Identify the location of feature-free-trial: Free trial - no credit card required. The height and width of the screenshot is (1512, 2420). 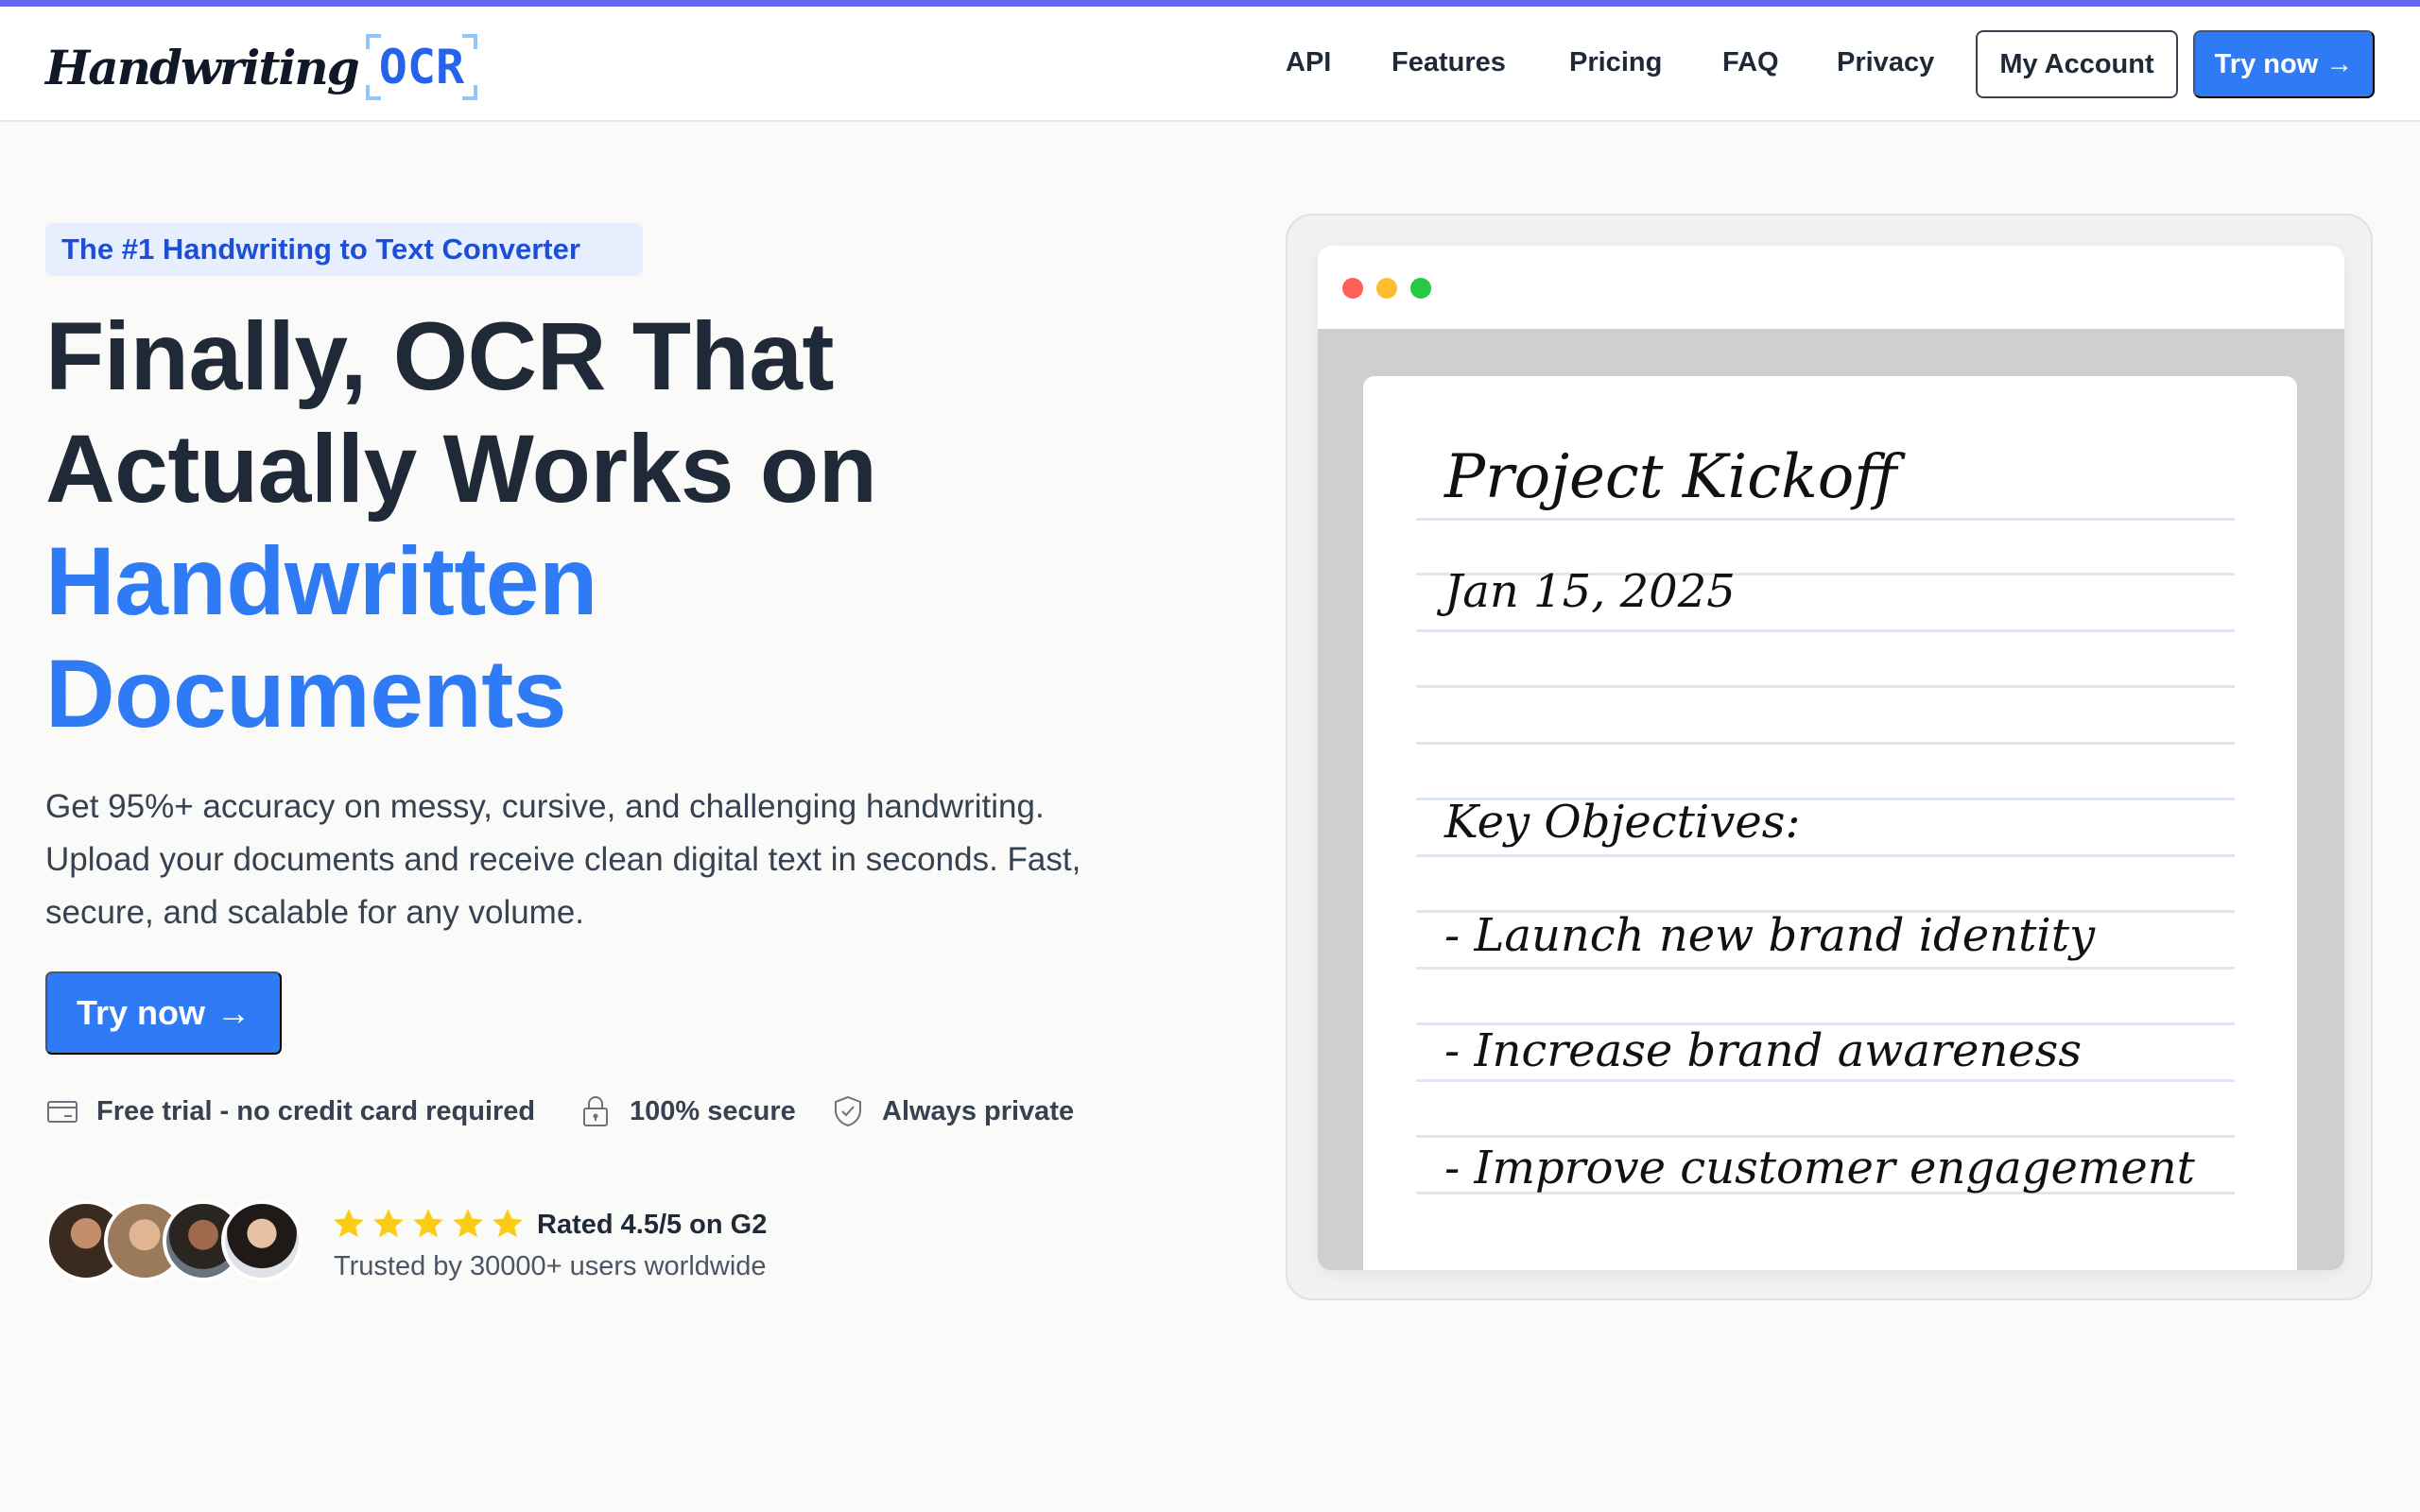
(290, 1111).